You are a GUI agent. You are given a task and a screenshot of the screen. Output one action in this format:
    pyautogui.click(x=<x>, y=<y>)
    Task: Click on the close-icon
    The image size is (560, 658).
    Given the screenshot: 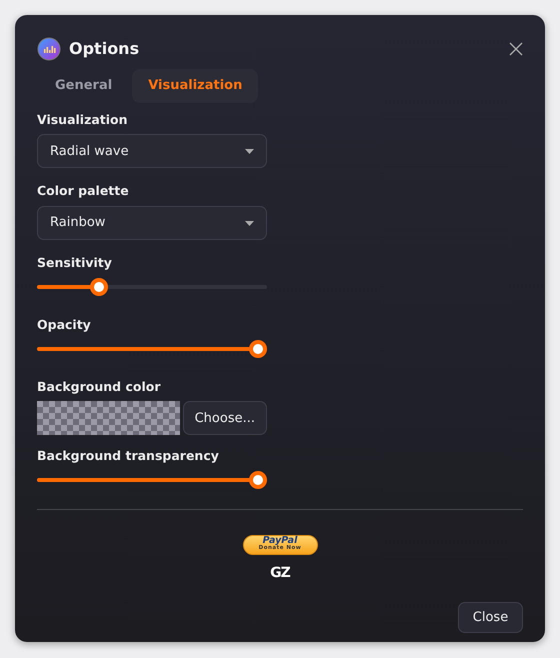 What is the action you would take?
    pyautogui.click(x=516, y=49)
    